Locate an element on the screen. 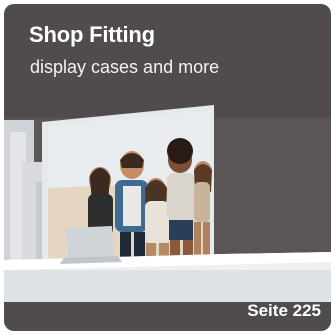 The height and width of the screenshot is (335, 335). card-subtitle: display cases and more is located at coordinates (125, 67).